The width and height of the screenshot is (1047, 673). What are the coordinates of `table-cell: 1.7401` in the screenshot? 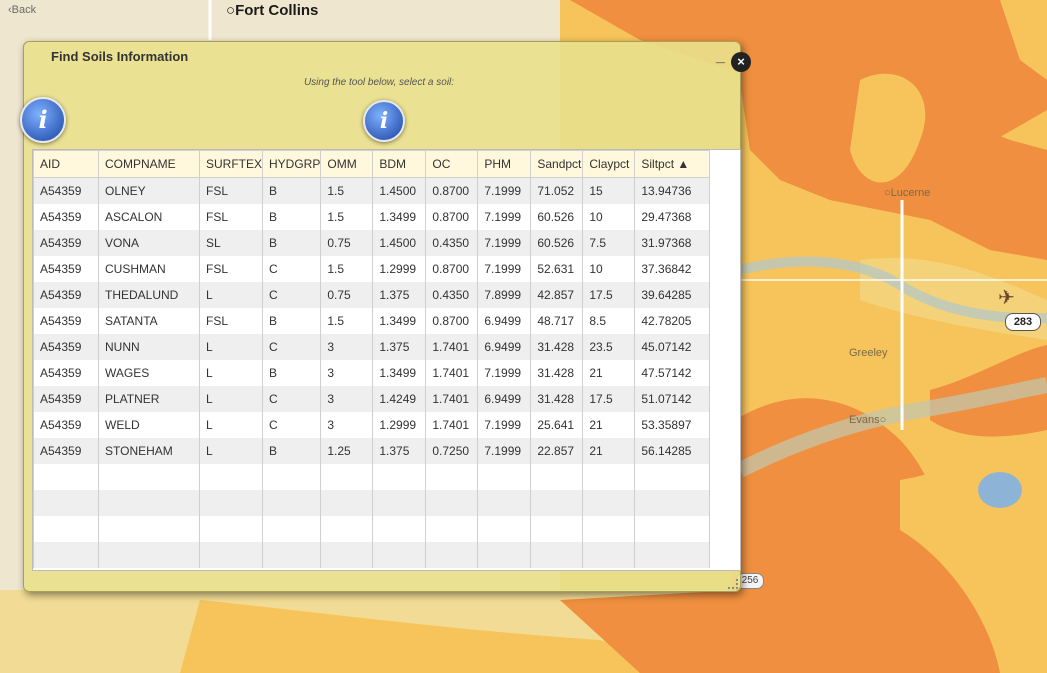 It's located at (452, 425).